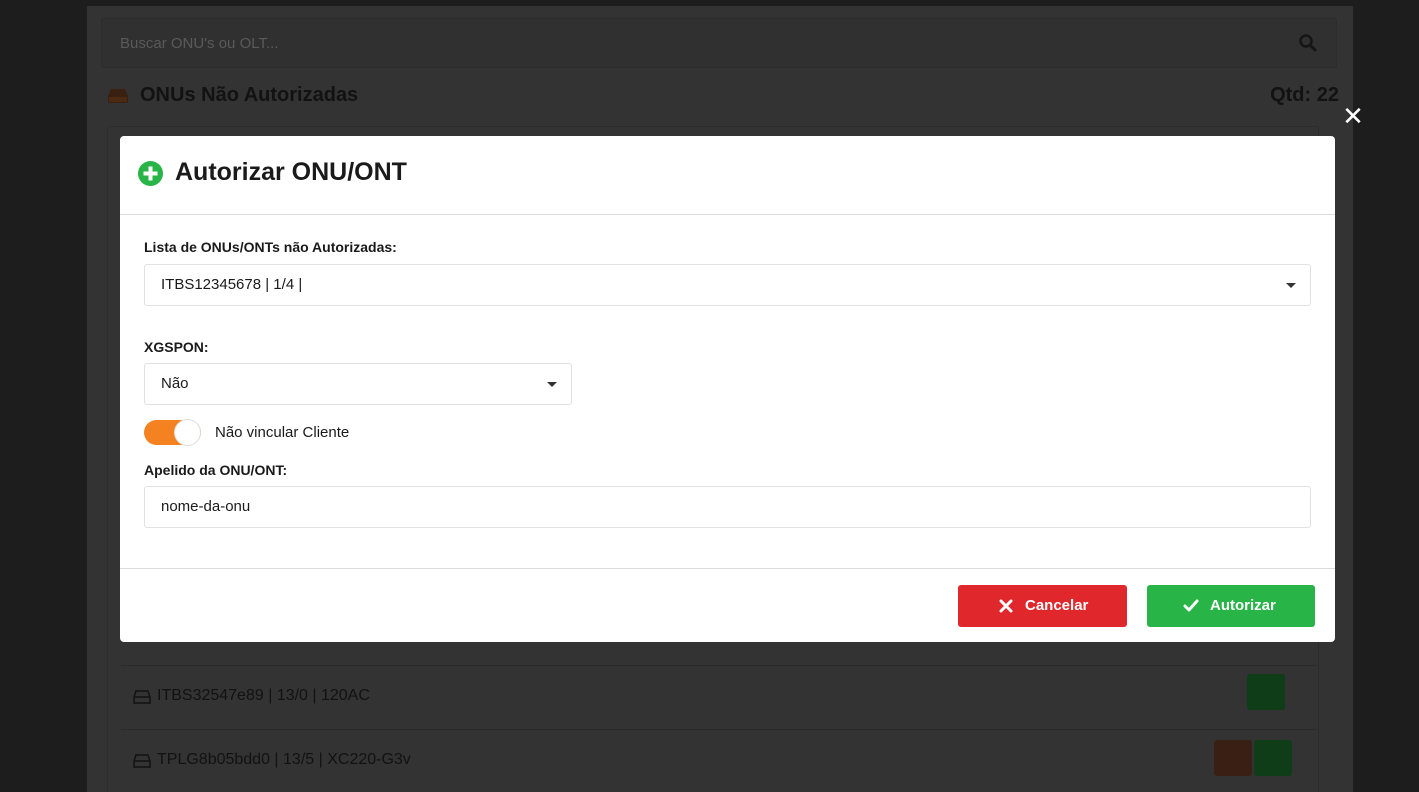  I want to click on nickname-value: nome-da-onu, so click(206, 506).